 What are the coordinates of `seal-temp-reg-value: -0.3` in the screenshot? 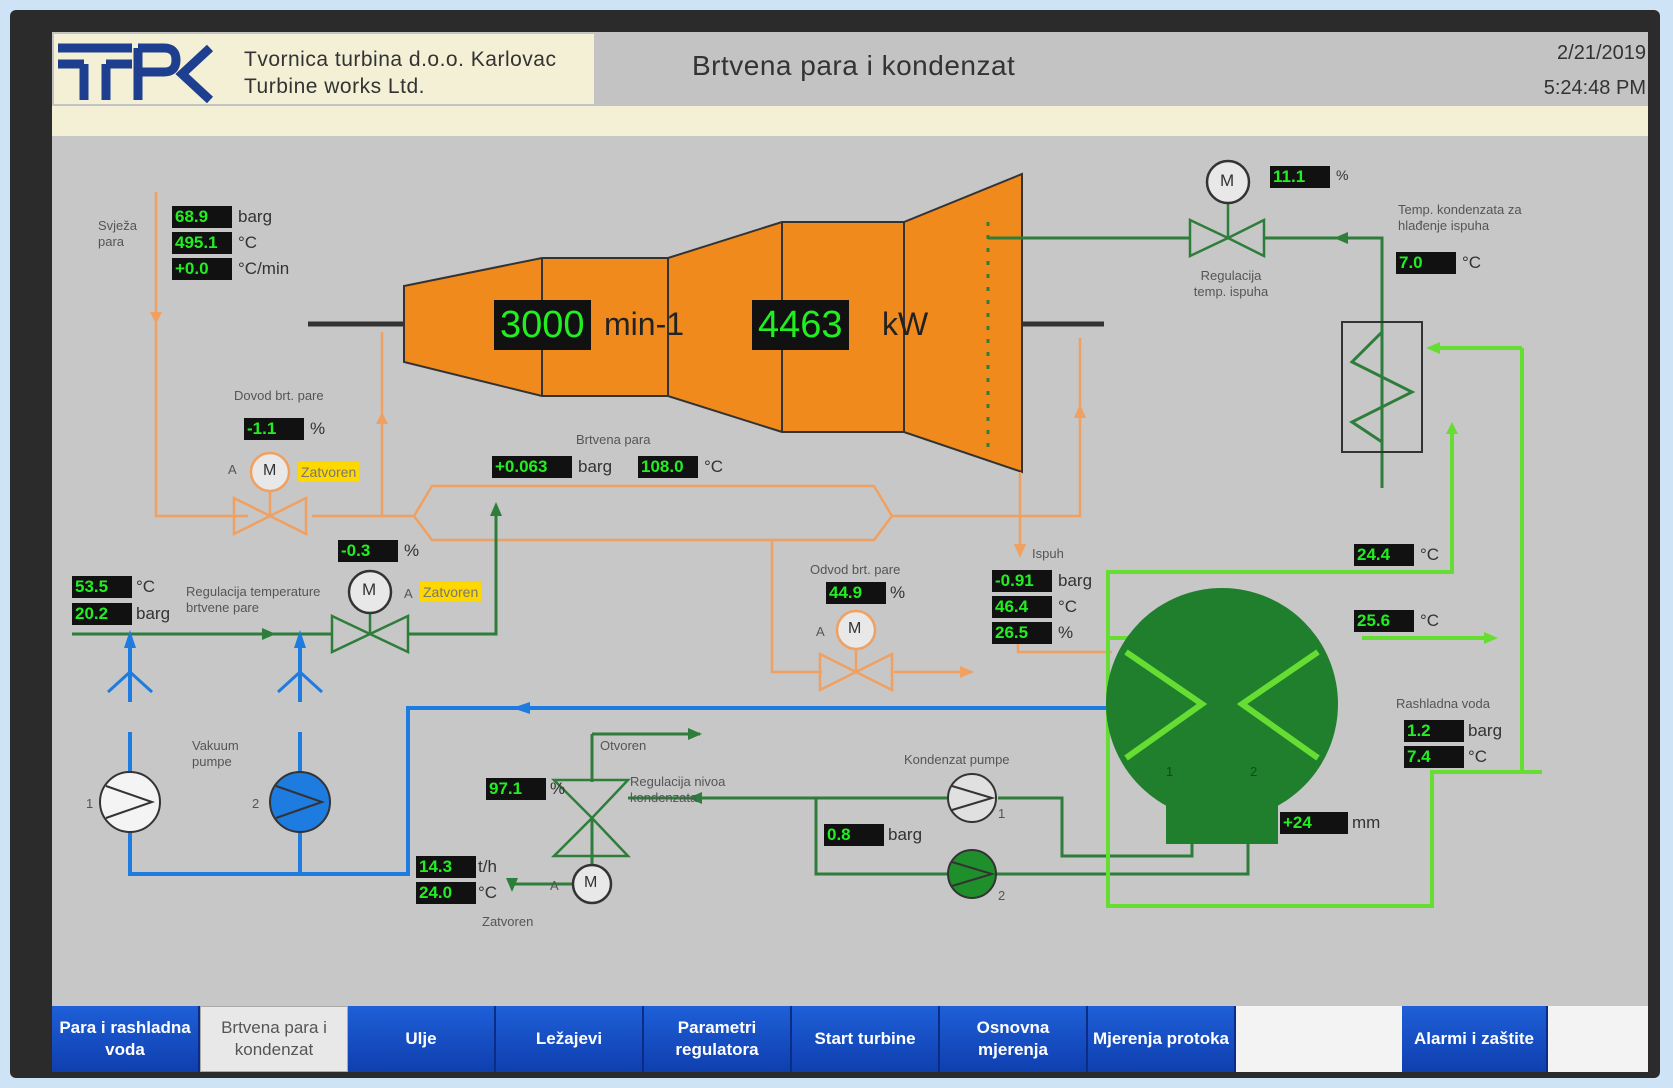 It's located at (368, 551).